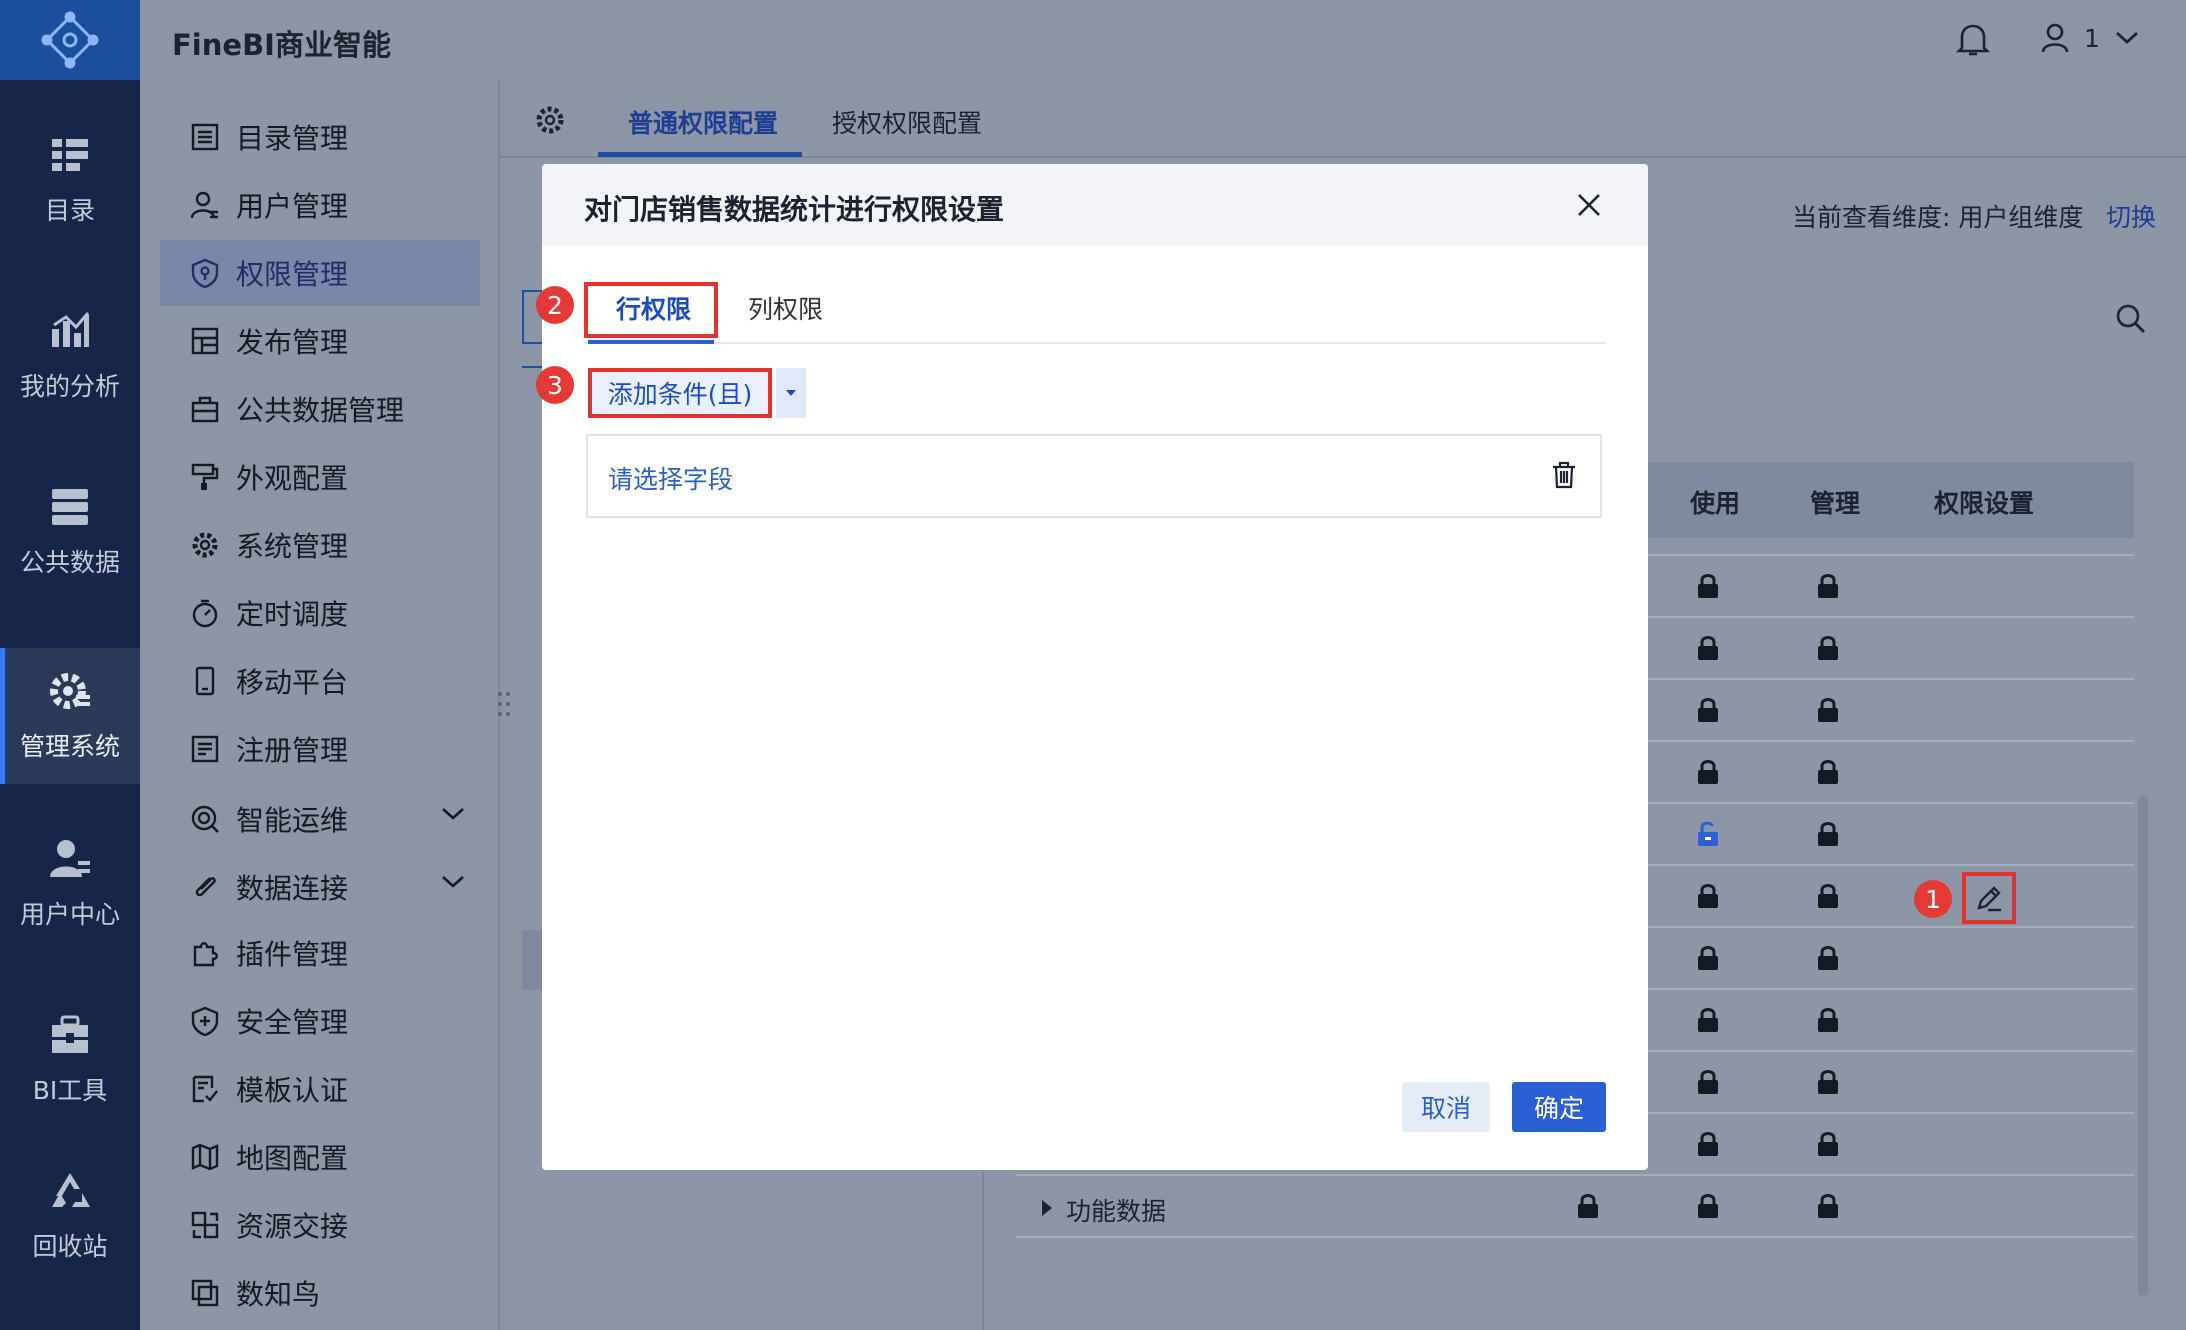 This screenshot has height=1330, width=2186. What do you see at coordinates (555, 385) in the screenshot?
I see `marker-3: 3` at bounding box center [555, 385].